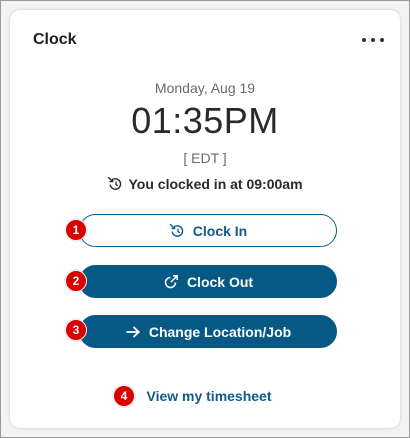 The width and height of the screenshot is (410, 438). Describe the element at coordinates (209, 396) in the screenshot. I see `view-timesheet-label: View my timesheet` at that location.